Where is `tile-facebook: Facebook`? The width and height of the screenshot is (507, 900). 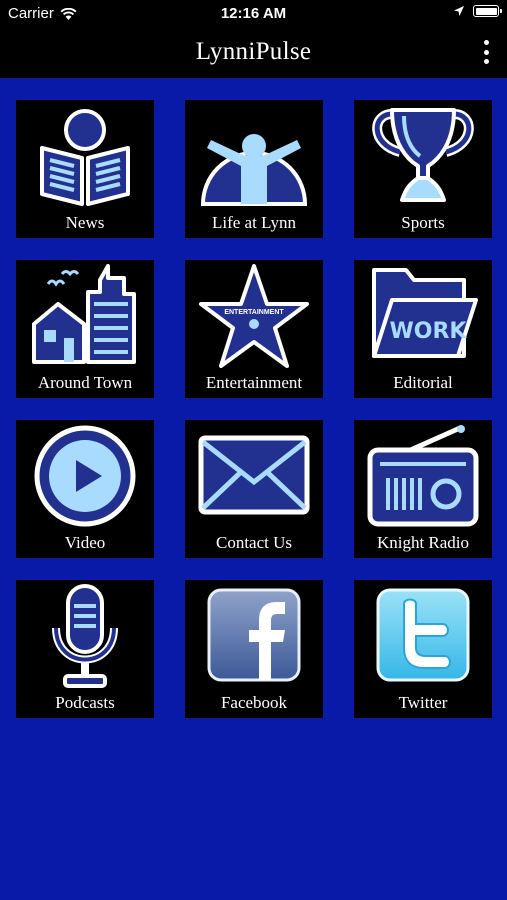 tile-facebook: Facebook is located at coordinates (254, 649).